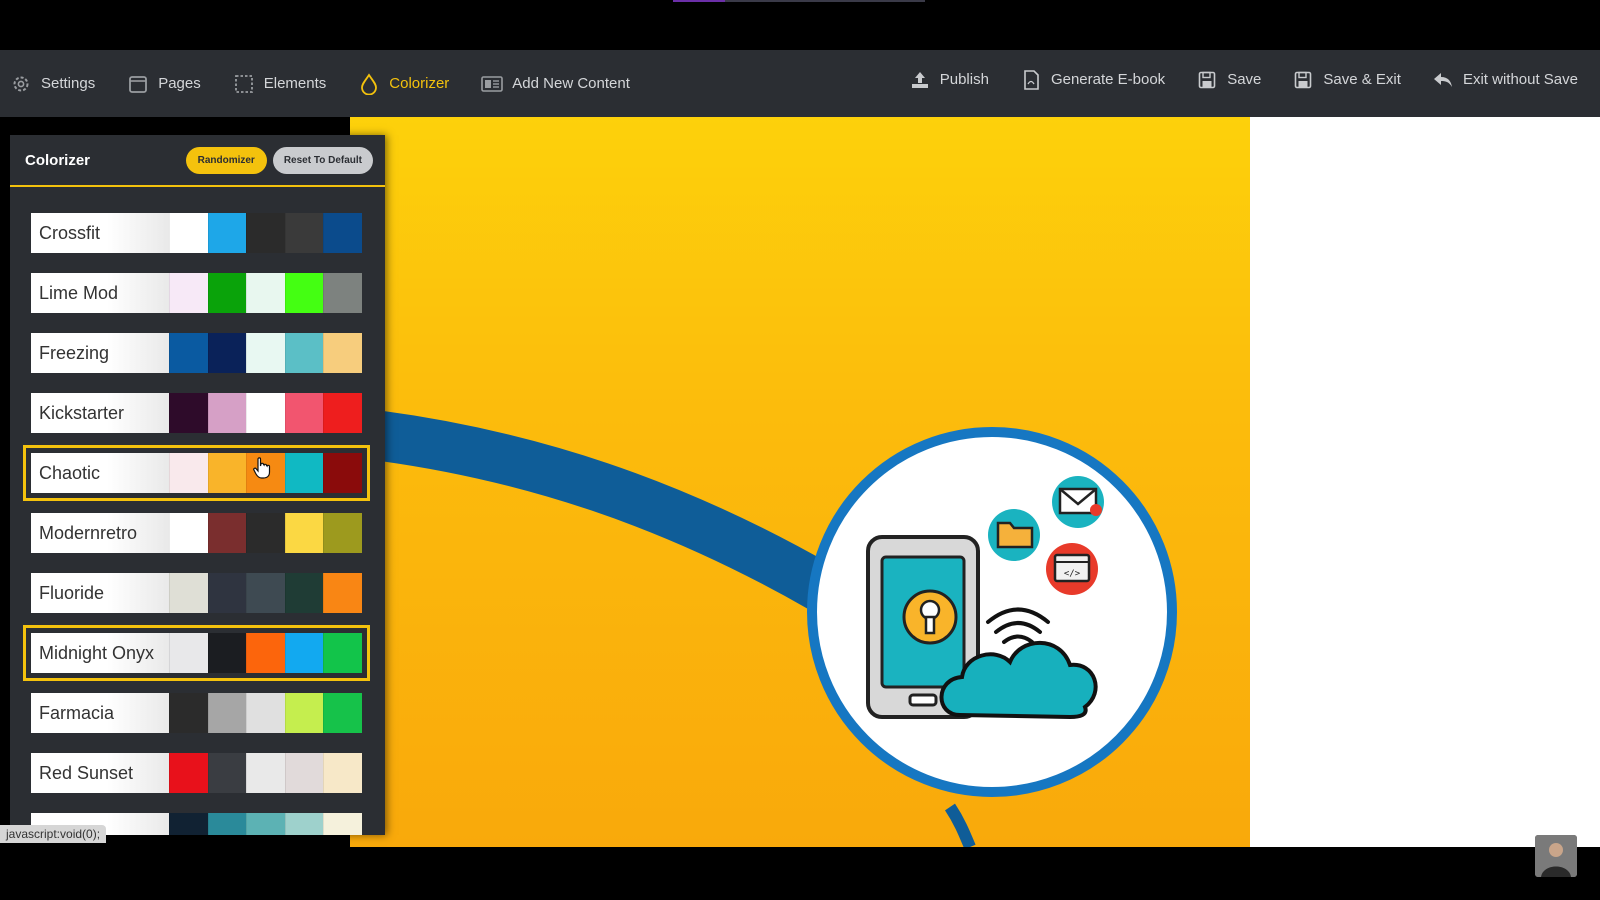 The height and width of the screenshot is (900, 1600). I want to click on code-window-icon: </>, so click(1072, 569).